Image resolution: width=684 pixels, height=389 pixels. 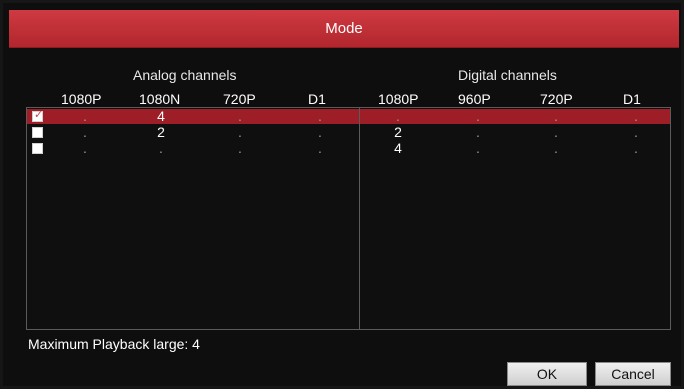 What do you see at coordinates (85, 132) in the screenshot?
I see `analog-row-2-1080p: .` at bounding box center [85, 132].